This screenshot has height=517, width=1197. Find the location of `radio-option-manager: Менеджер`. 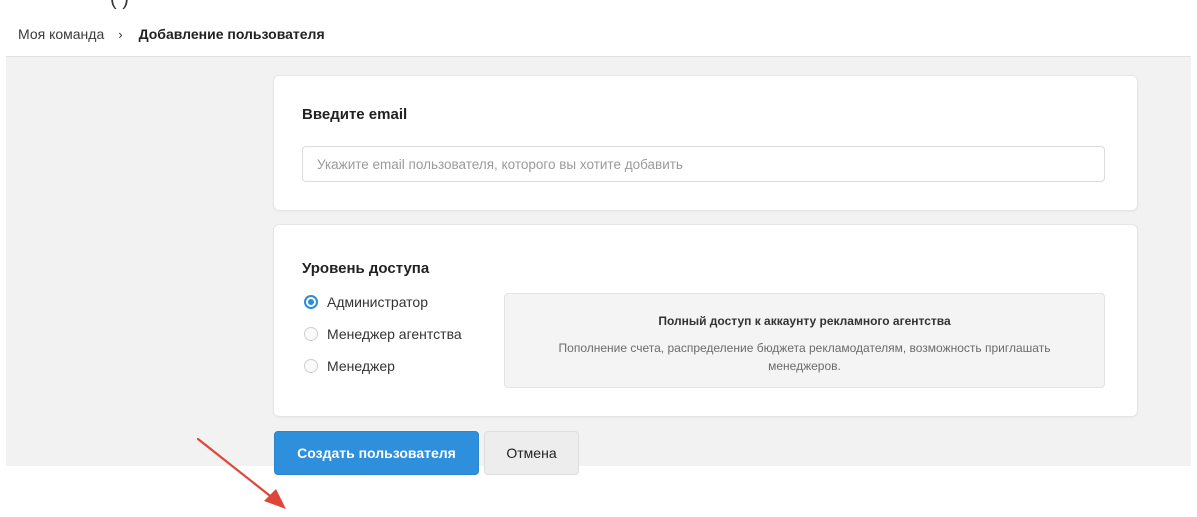

radio-option-manager: Менеджер is located at coordinates (383, 366).